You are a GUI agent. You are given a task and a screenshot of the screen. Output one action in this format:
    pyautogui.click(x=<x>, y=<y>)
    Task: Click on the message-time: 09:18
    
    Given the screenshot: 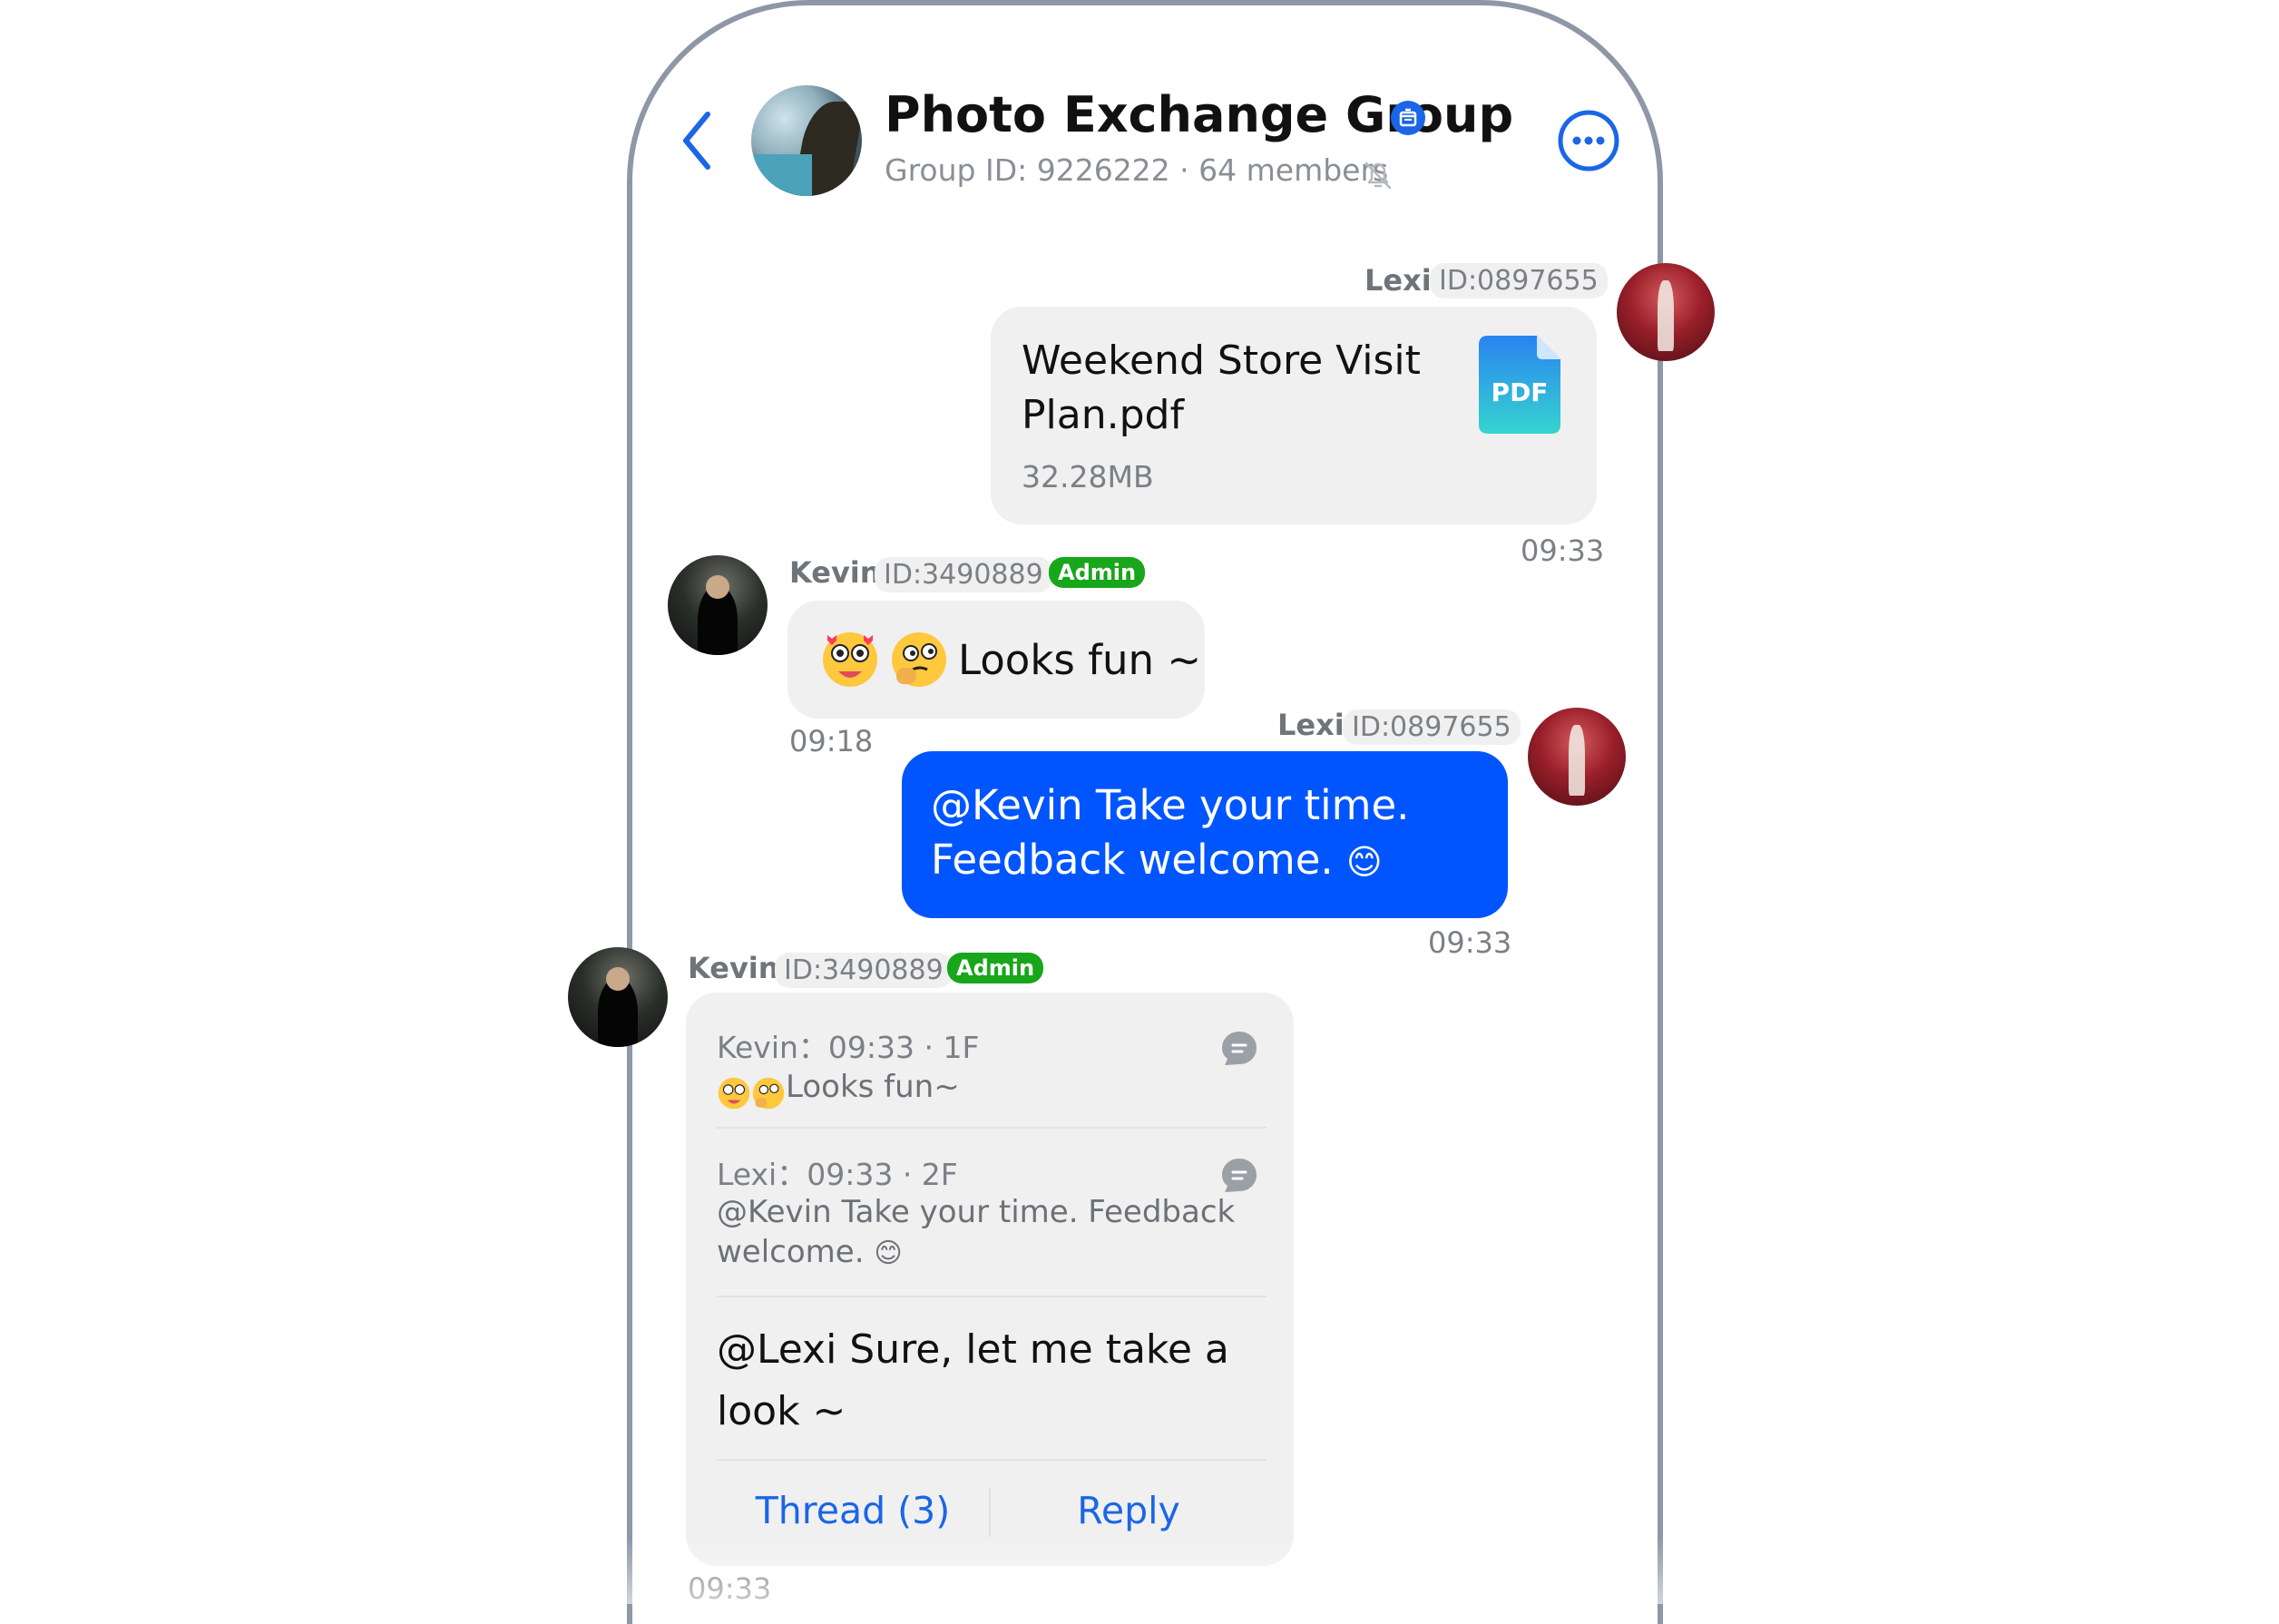 What is the action you would take?
    pyautogui.click(x=831, y=741)
    